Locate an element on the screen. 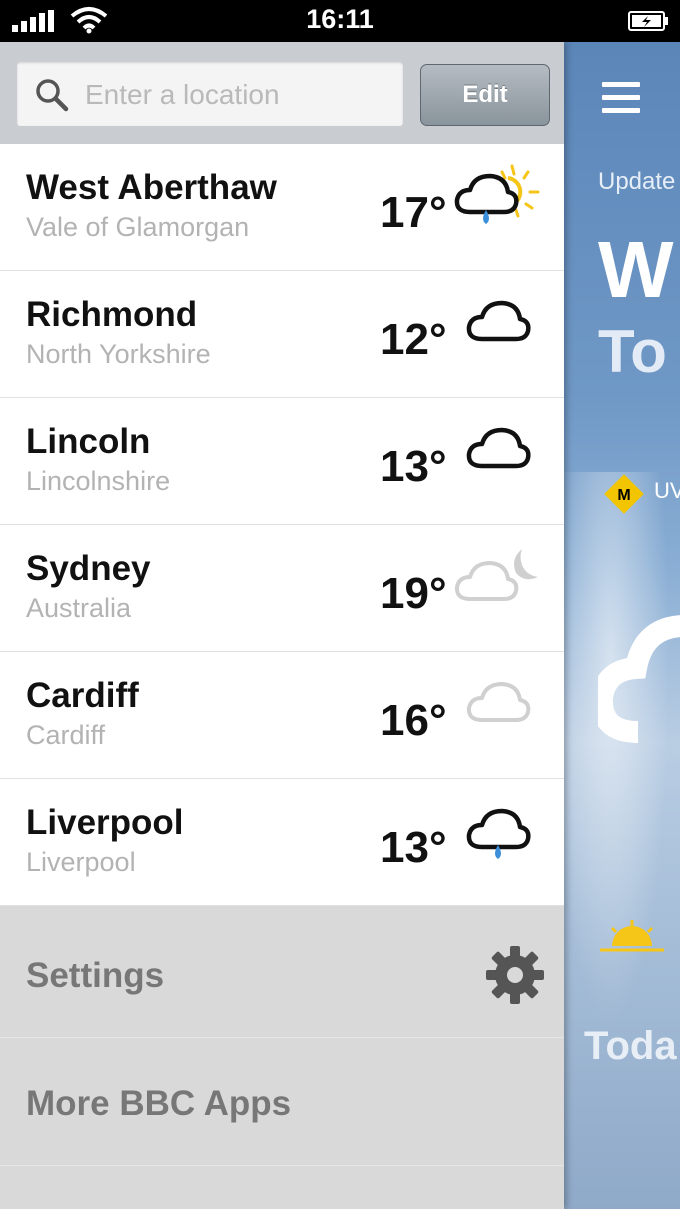 The image size is (680, 1209). menu-toggle-button is located at coordinates (621, 99).